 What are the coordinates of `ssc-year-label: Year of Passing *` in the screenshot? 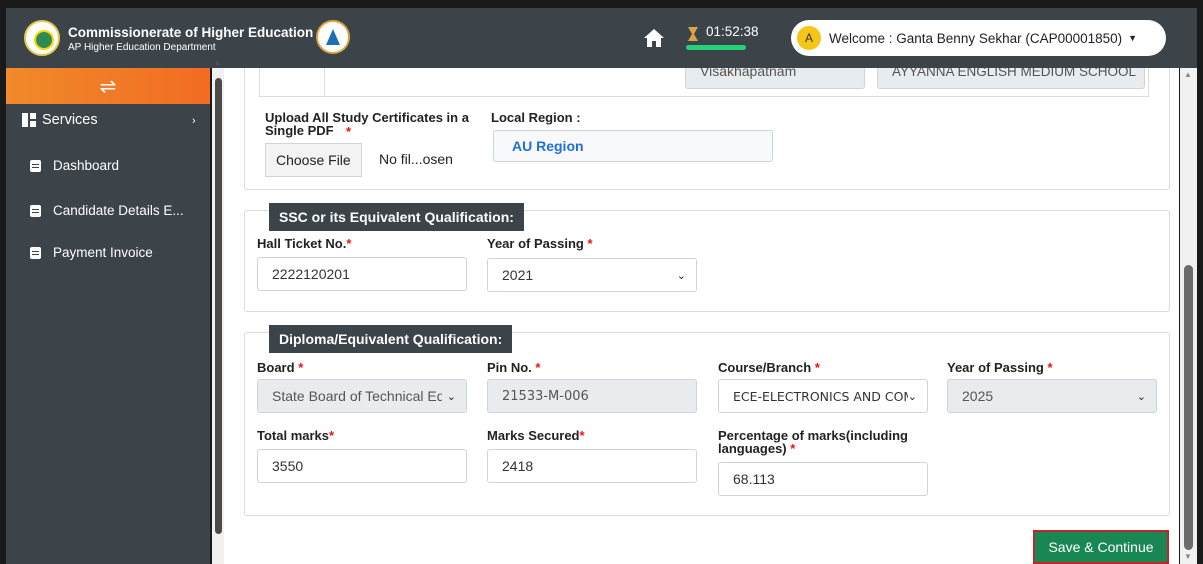 It's located at (540, 243).